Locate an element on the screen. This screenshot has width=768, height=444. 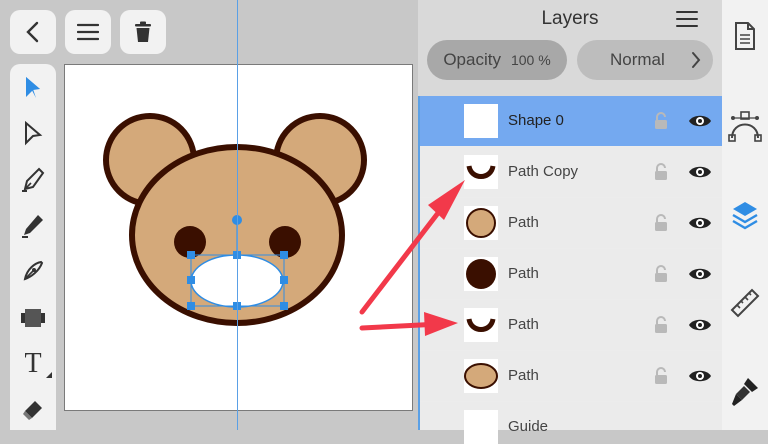
document-button is located at coordinates (745, 36).